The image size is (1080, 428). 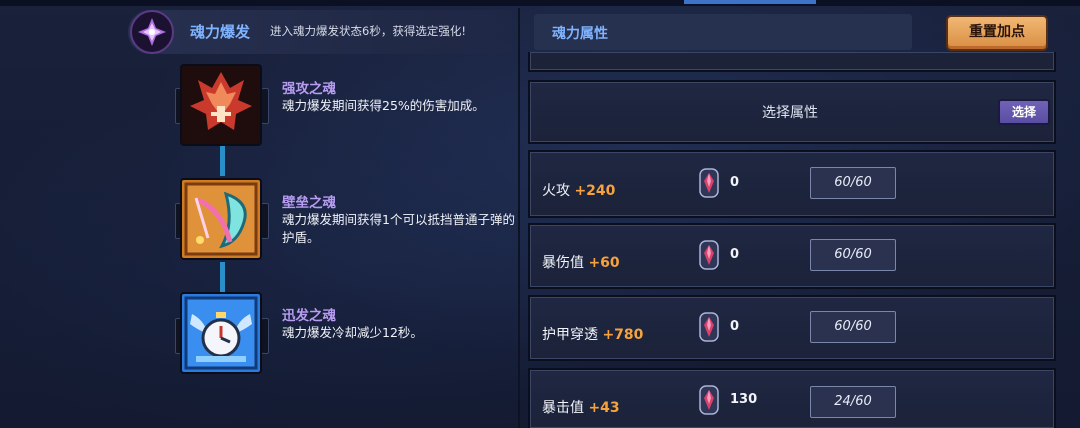 What do you see at coordinates (309, 316) in the screenshot?
I see `skill-name: 迅发之魂` at bounding box center [309, 316].